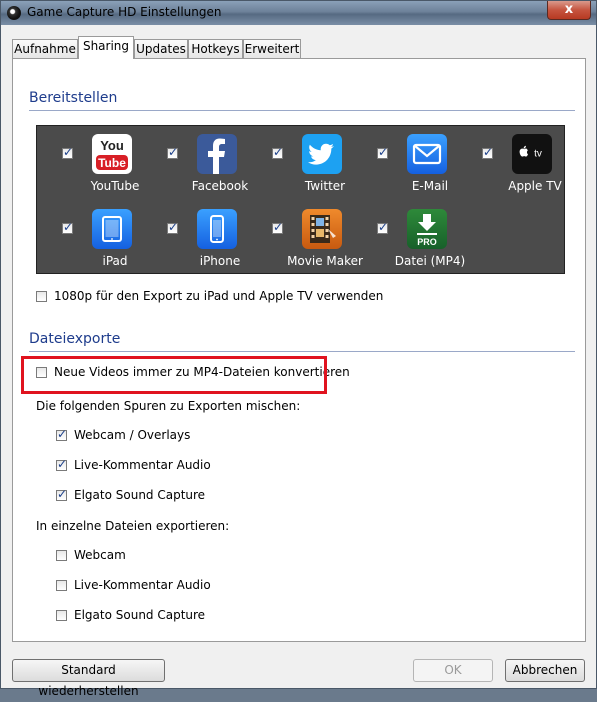  I want to click on service-youtube: You Tube YouTube, so click(112, 169).